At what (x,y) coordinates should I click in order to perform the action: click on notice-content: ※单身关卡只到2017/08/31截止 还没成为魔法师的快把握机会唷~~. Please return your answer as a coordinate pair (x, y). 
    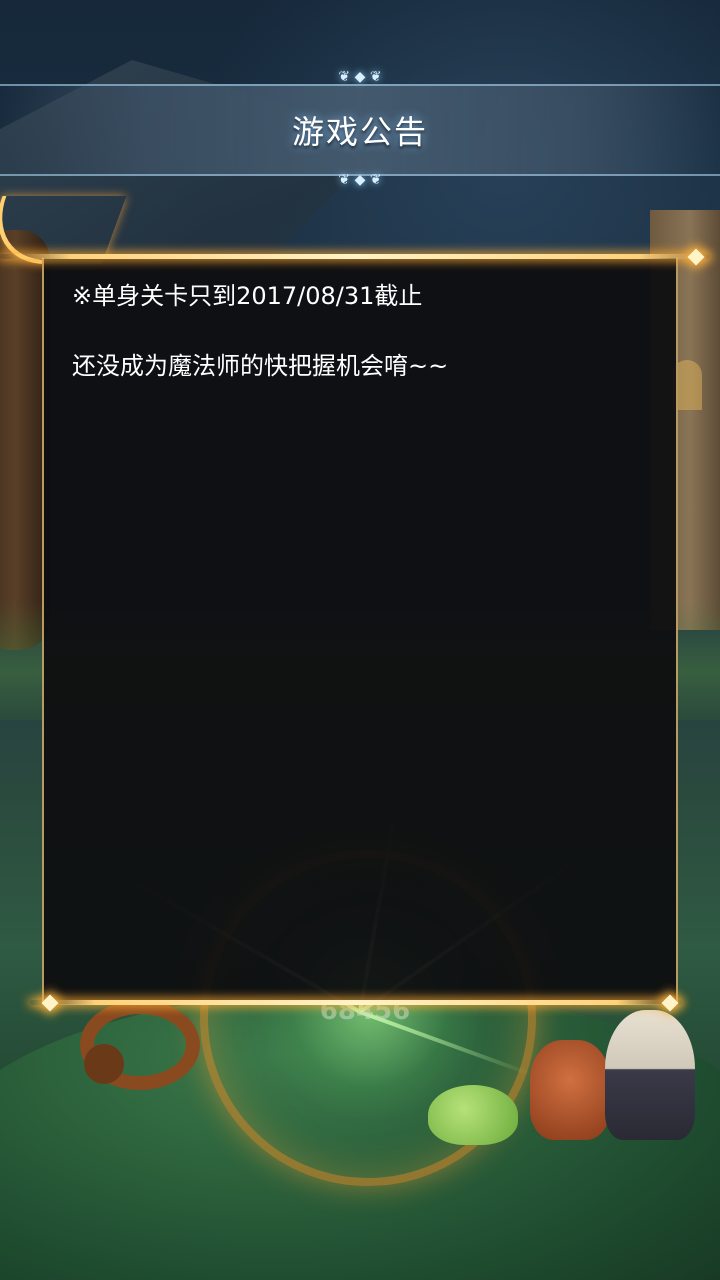
    Looking at the image, I should click on (362, 331).